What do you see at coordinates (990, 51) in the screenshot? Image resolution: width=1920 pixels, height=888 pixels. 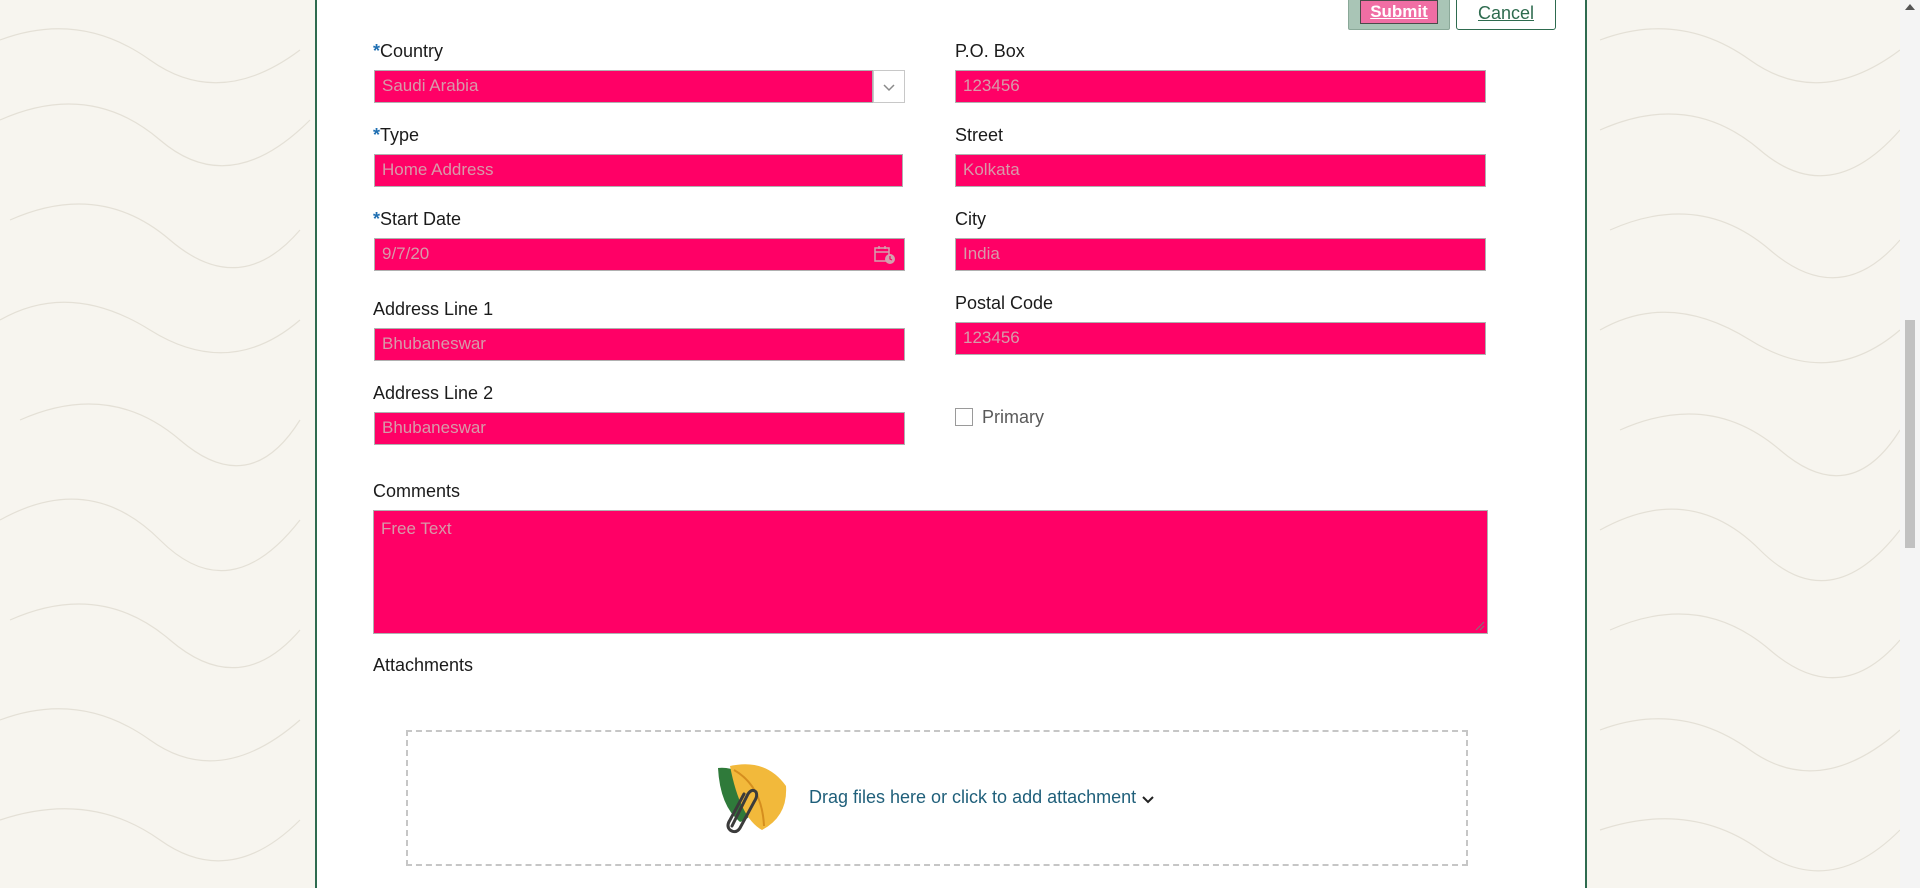 I see `po-box-label: P.O. Box` at bounding box center [990, 51].